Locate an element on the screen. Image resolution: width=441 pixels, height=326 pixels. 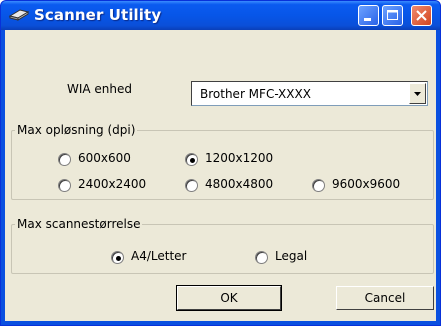
wia-device-value: Brother MFC-XXXX is located at coordinates (255, 94).